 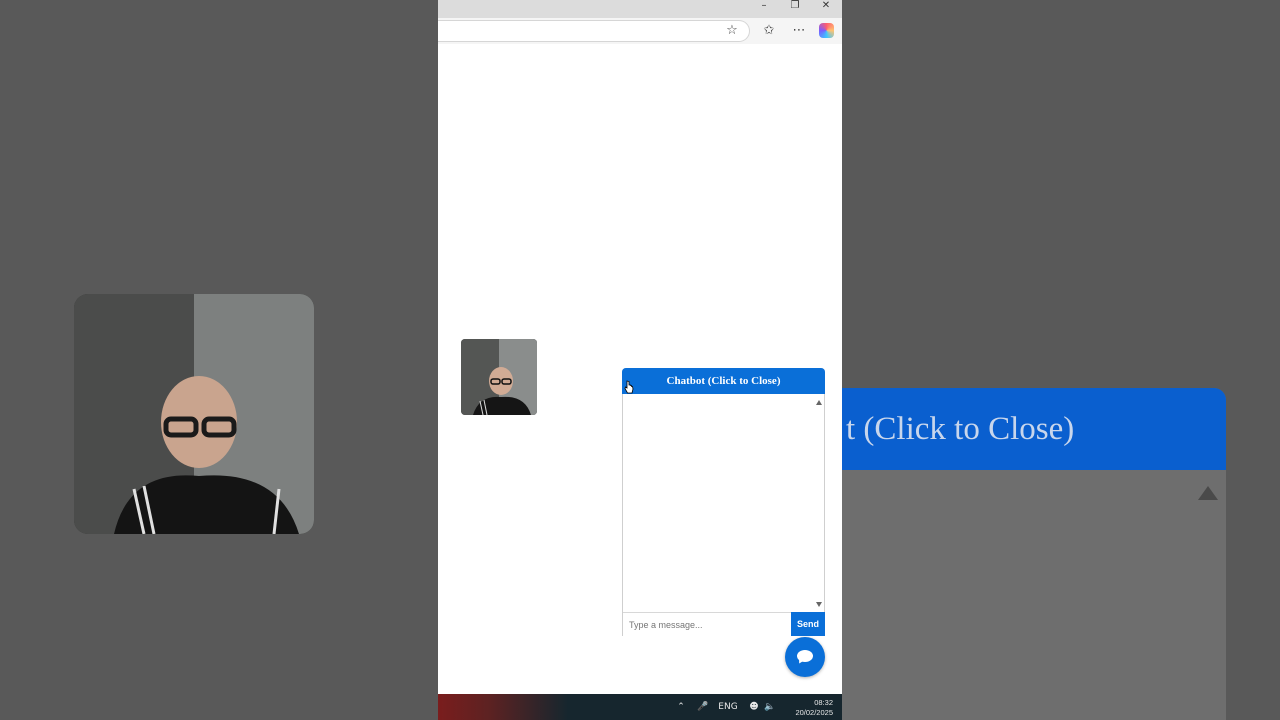 I want to click on volume-icon: 🔈, so click(x=770, y=707).